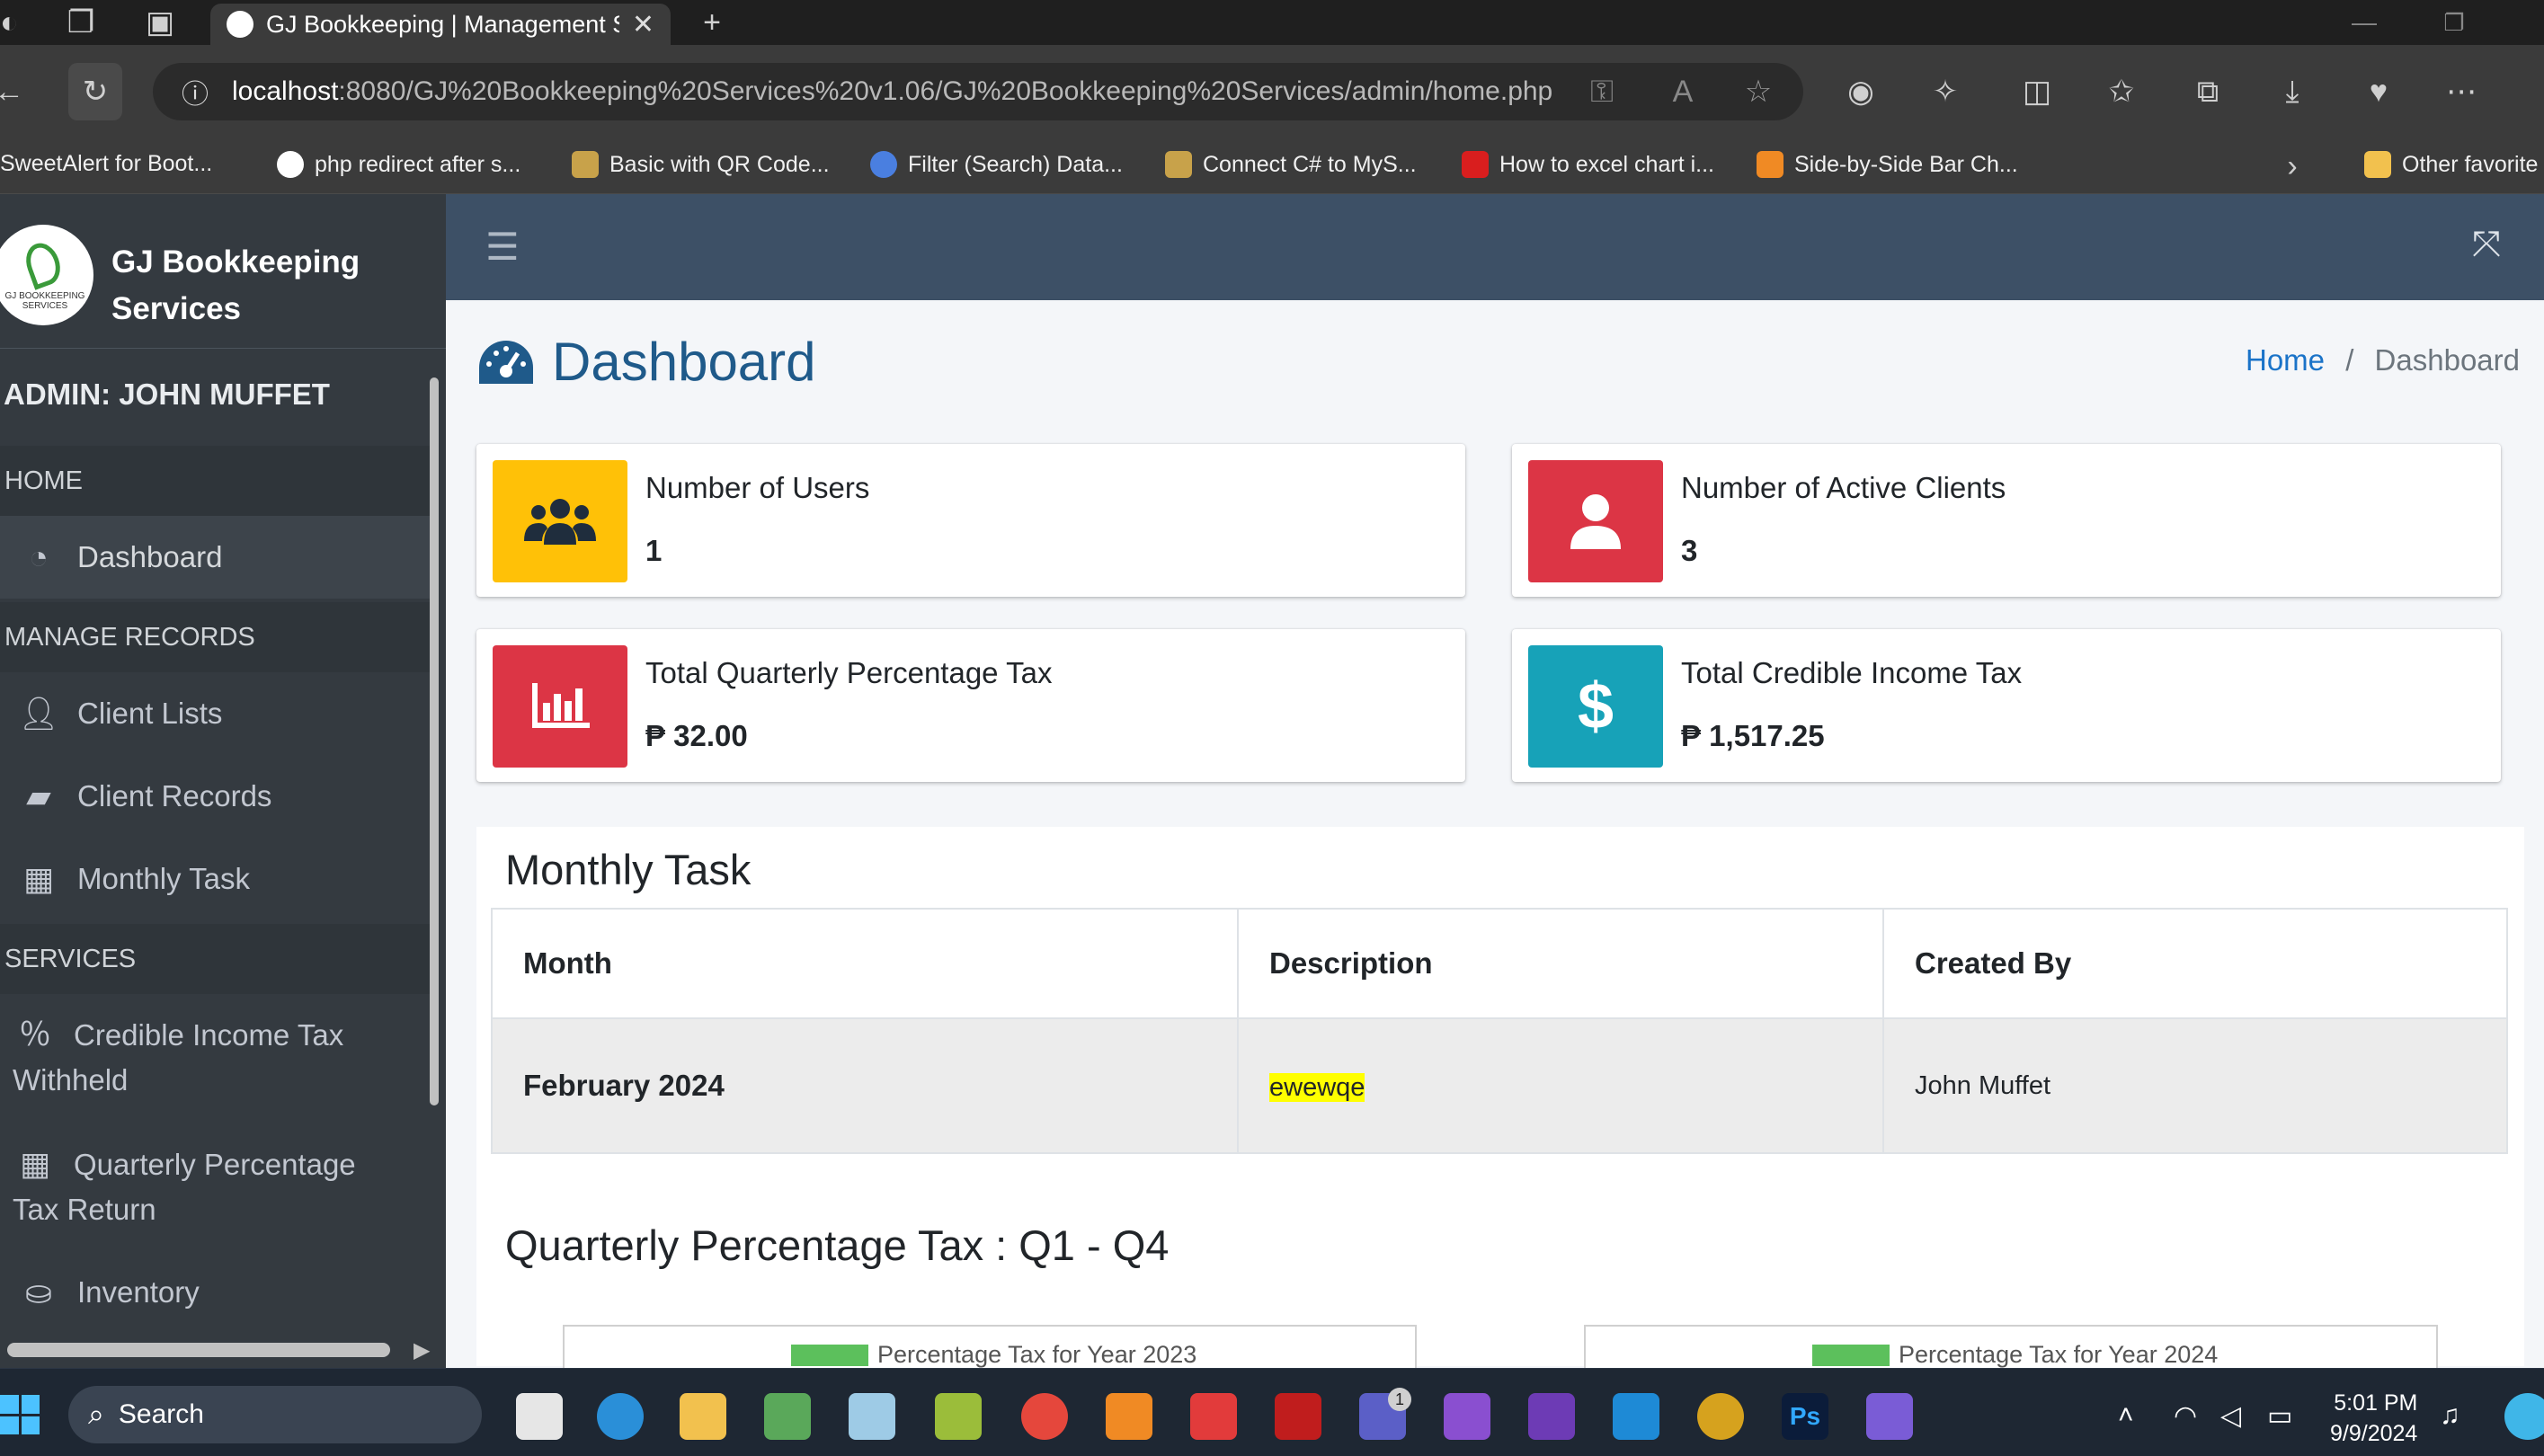 This screenshot has height=1456, width=2544. I want to click on site-info-icon: ⓘ, so click(195, 92).